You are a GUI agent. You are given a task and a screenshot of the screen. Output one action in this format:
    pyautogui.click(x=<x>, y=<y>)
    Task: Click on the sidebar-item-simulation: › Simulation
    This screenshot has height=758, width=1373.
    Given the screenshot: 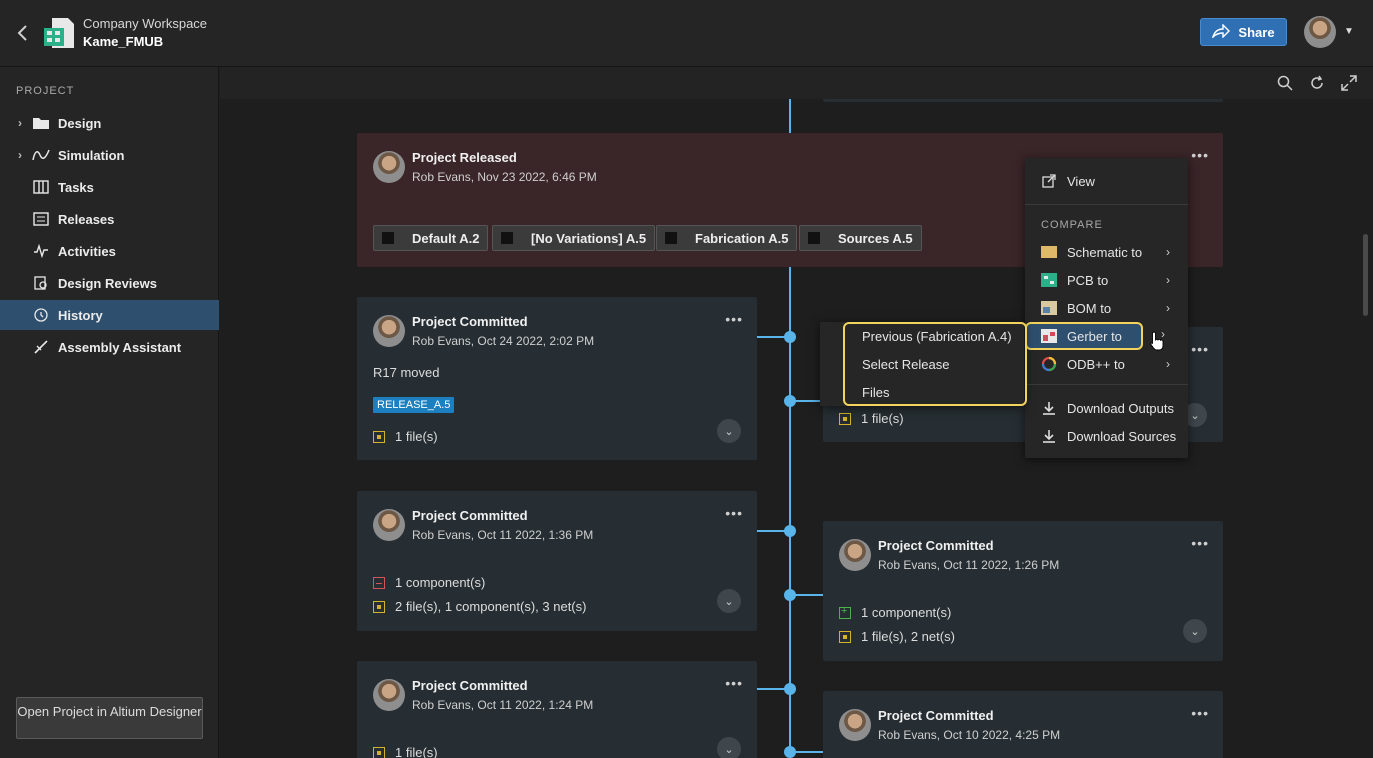 What is the action you would take?
    pyautogui.click(x=109, y=155)
    